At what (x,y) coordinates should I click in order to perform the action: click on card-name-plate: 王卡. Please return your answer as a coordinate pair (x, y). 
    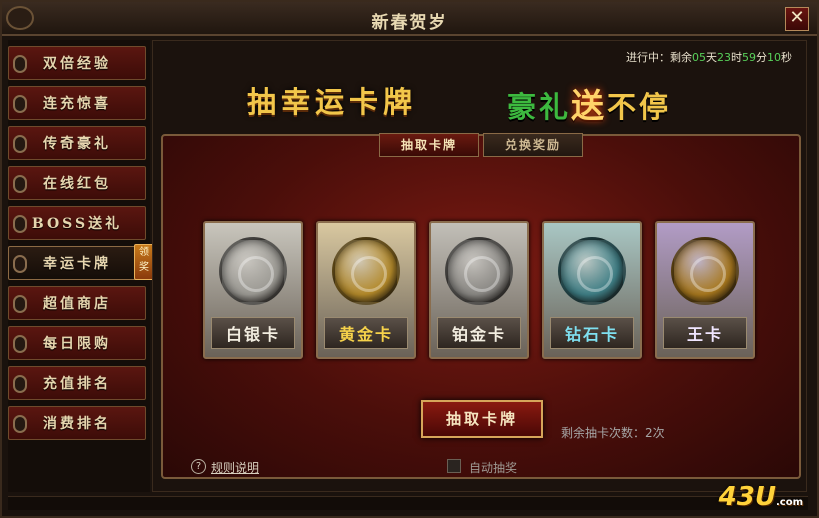
    Looking at the image, I should click on (705, 333).